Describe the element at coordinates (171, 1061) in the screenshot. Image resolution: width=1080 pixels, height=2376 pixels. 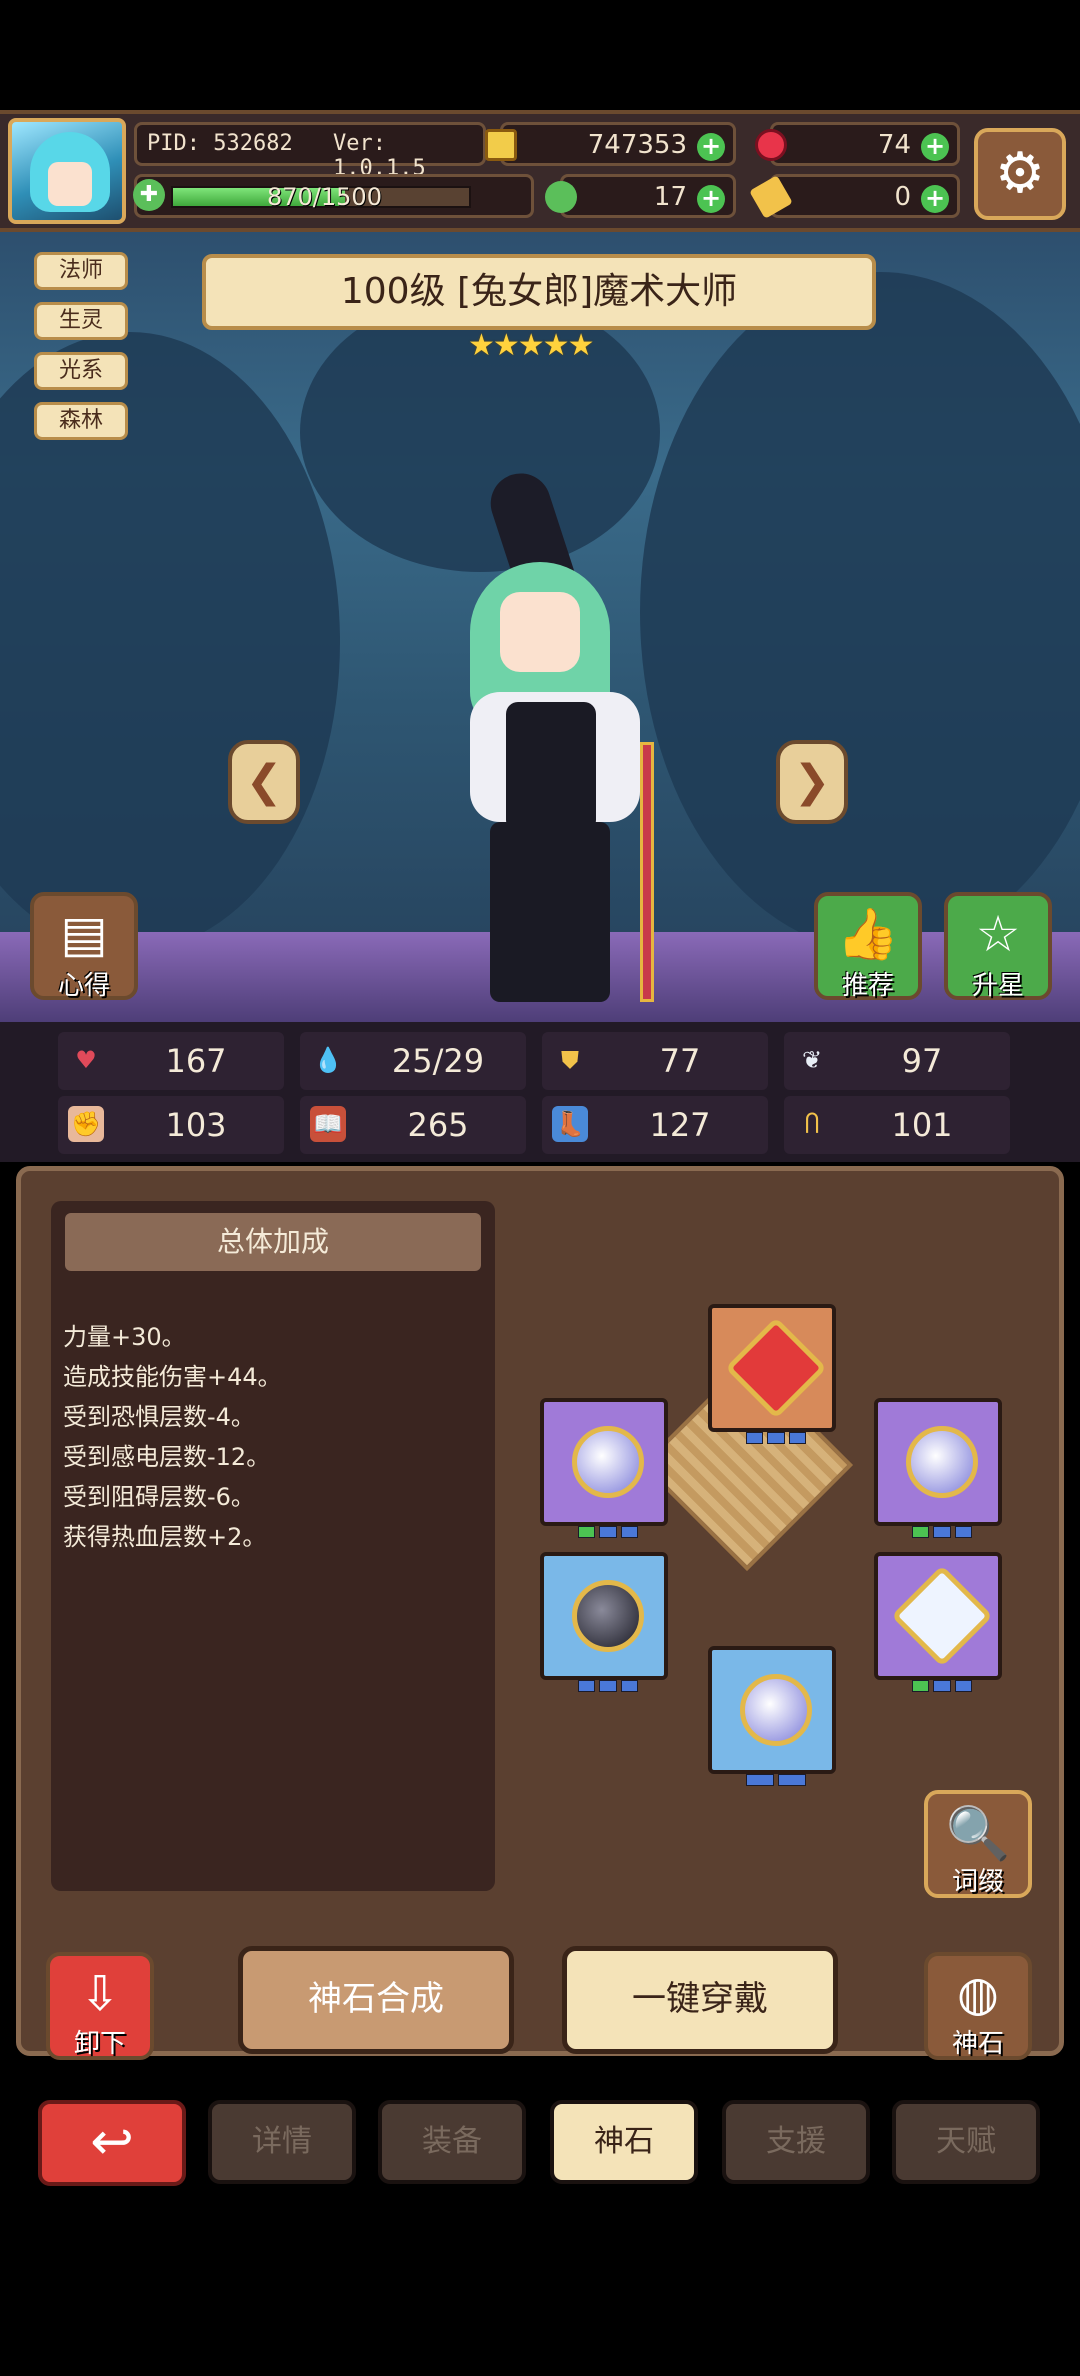
I see `stat-hp: ♥ 167` at that location.